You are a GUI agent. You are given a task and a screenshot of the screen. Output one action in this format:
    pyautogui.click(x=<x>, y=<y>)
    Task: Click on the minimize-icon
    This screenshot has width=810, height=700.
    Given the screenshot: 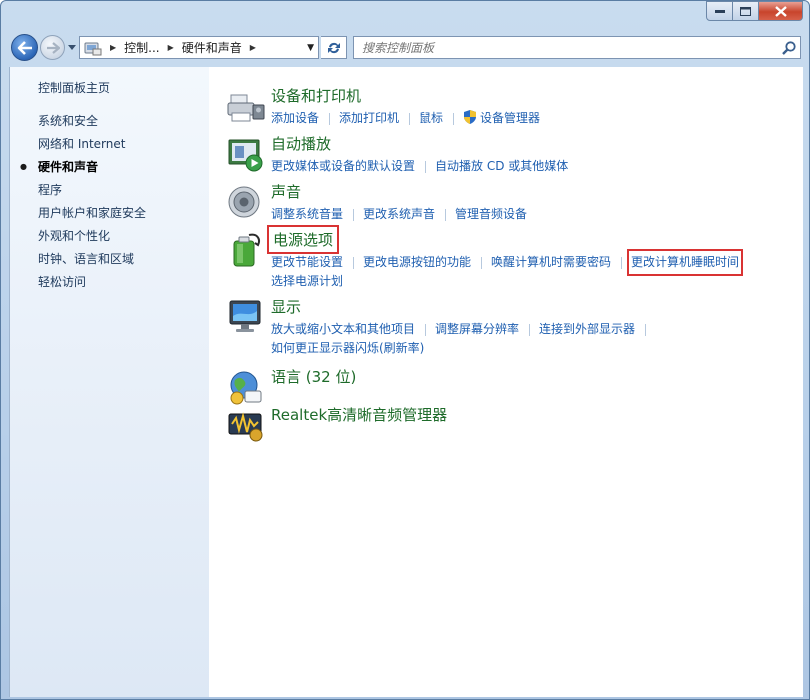 What is the action you would take?
    pyautogui.click(x=719, y=11)
    